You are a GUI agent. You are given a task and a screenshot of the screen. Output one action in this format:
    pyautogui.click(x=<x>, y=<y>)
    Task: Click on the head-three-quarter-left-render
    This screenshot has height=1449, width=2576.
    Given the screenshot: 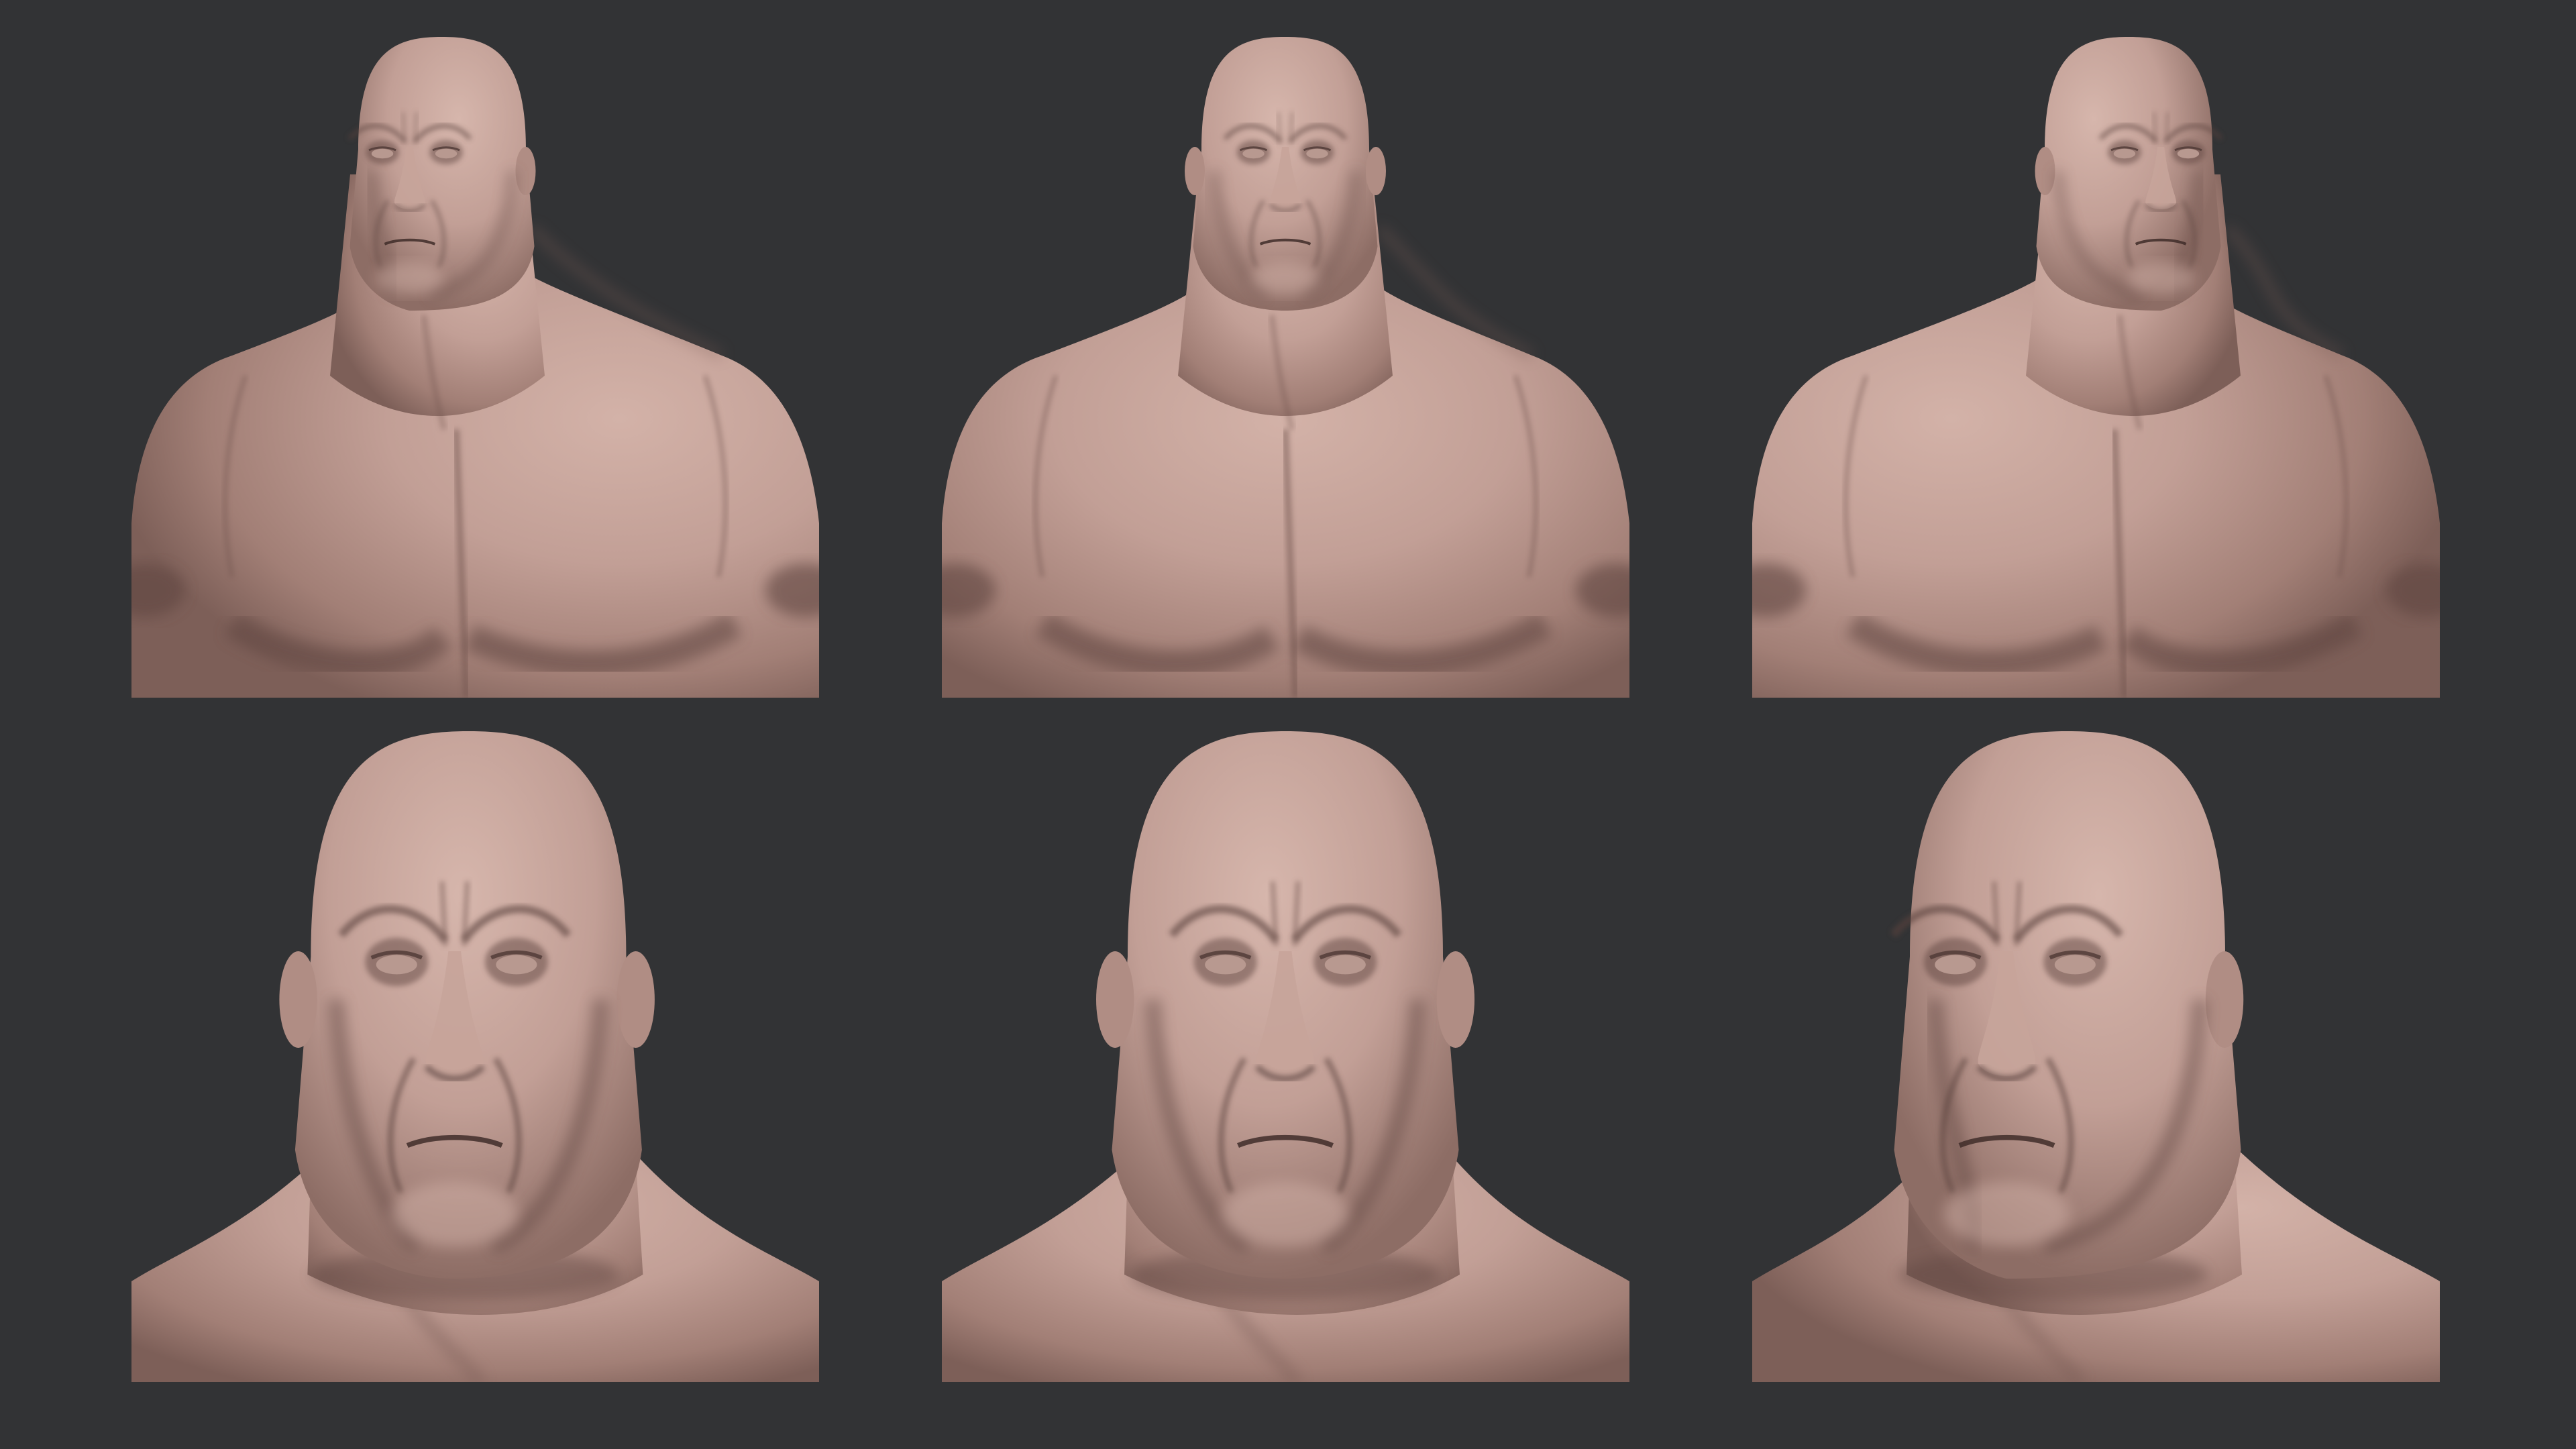 What is the action you would take?
    pyautogui.click(x=2096, y=1056)
    